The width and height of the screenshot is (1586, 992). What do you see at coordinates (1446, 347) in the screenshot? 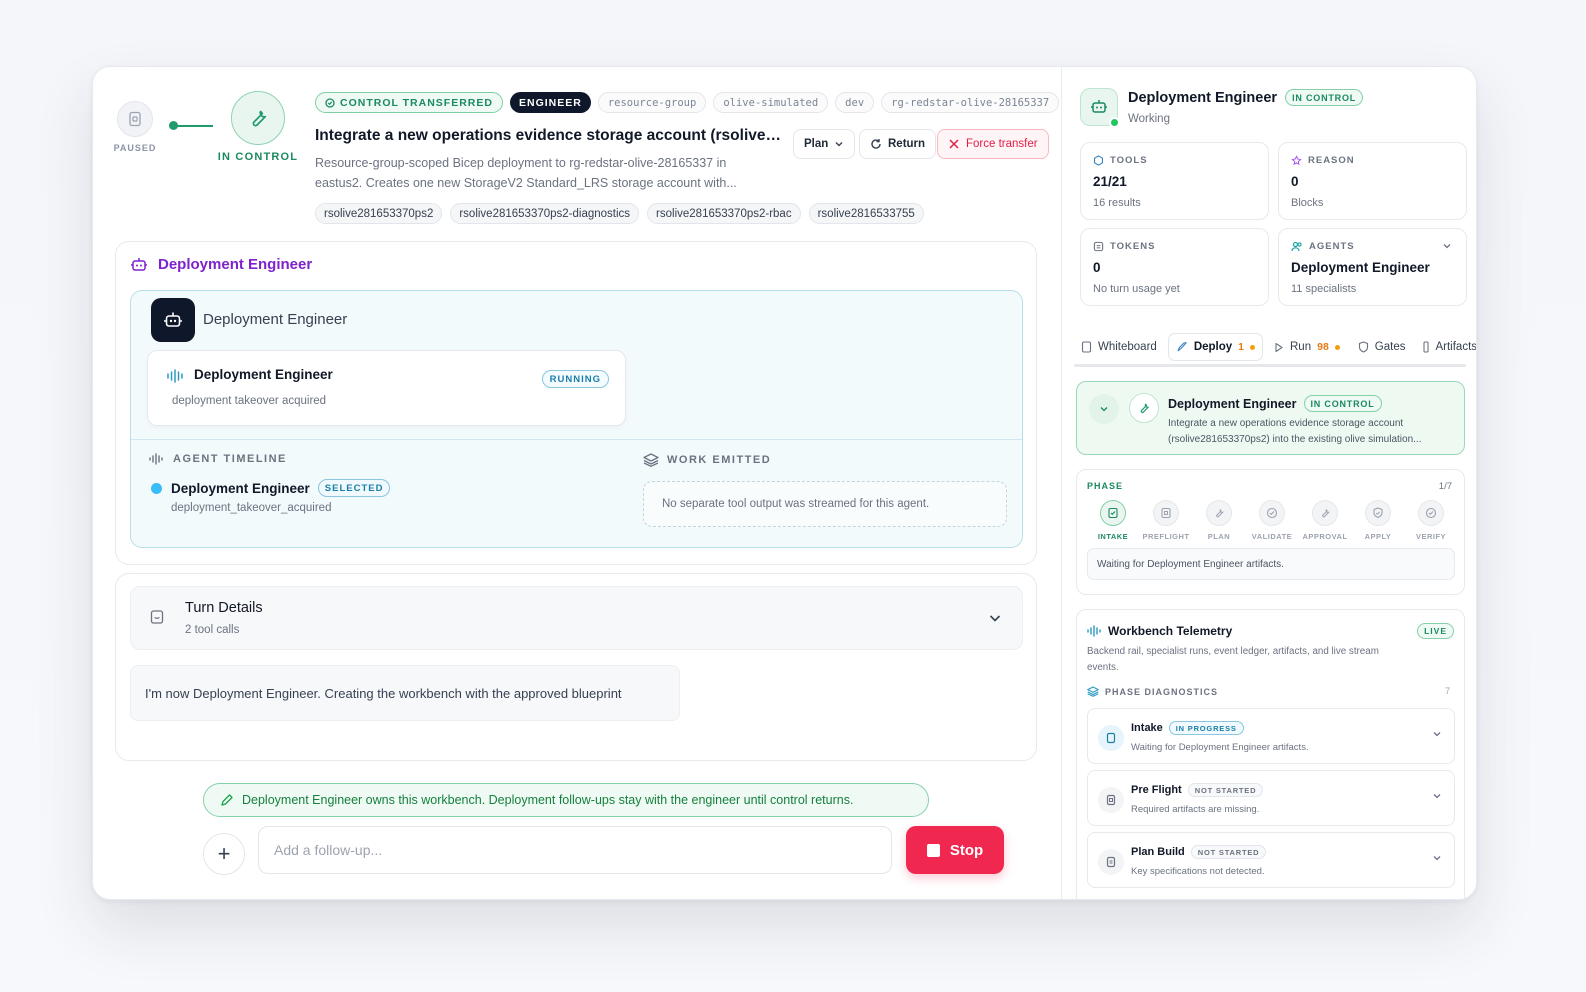
I see `tab-artifacts: Artifacts` at bounding box center [1446, 347].